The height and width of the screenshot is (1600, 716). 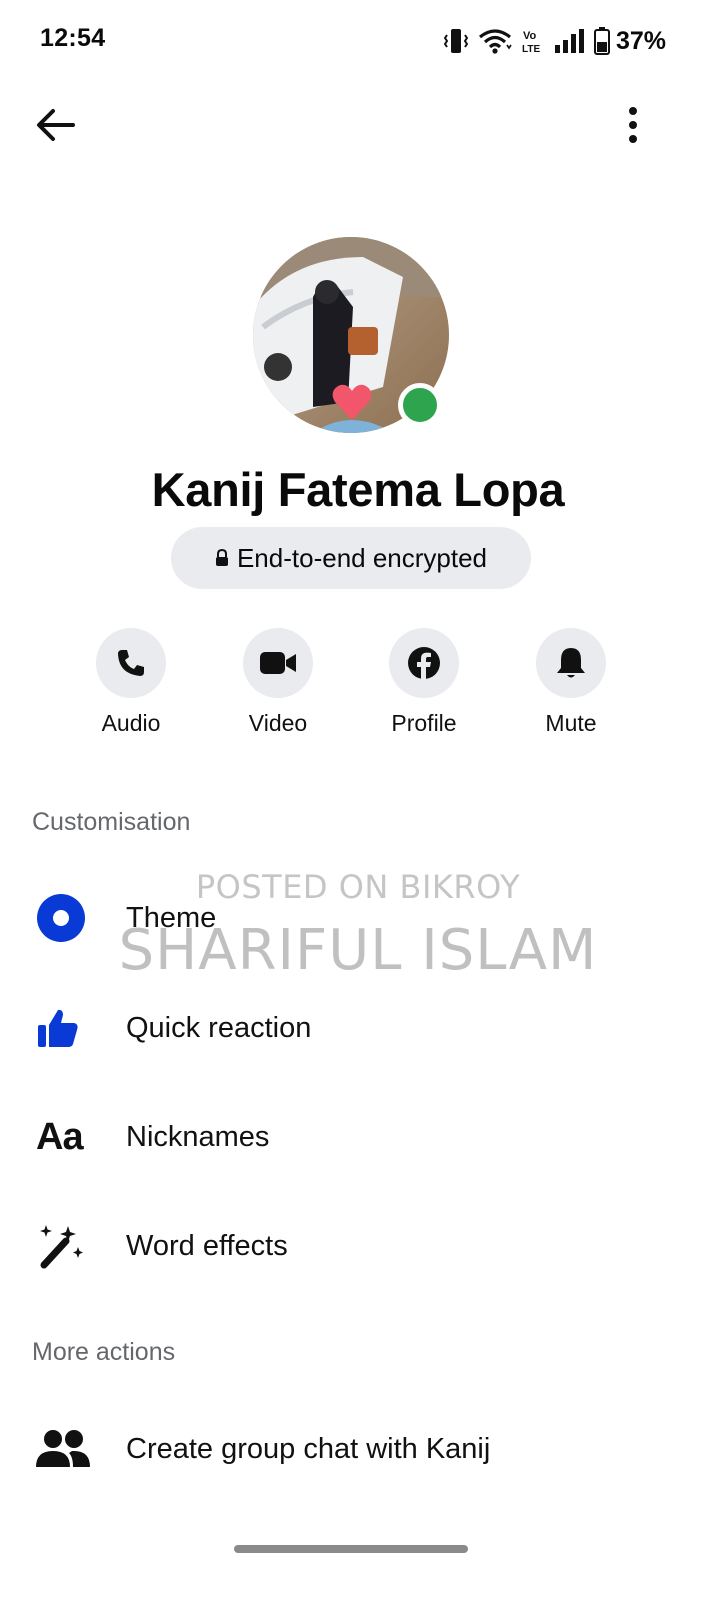 I want to click on facebook-icon, so click(x=424, y=663).